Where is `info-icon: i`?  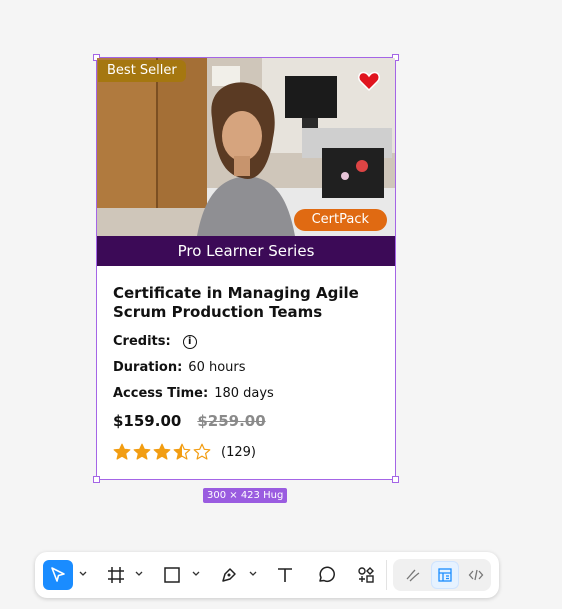 info-icon: i is located at coordinates (189, 341).